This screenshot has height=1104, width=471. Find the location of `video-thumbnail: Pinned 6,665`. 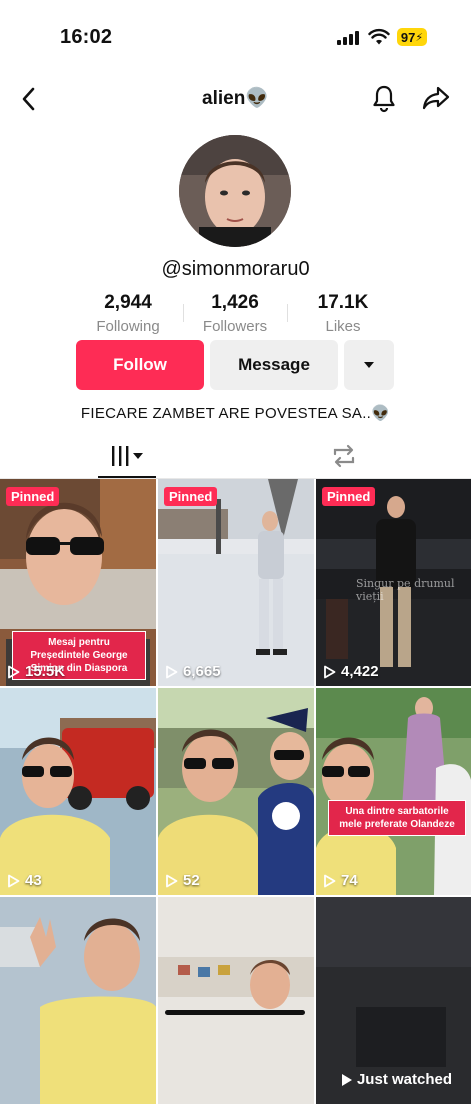

video-thumbnail: Pinned 6,665 is located at coordinates (236, 582).